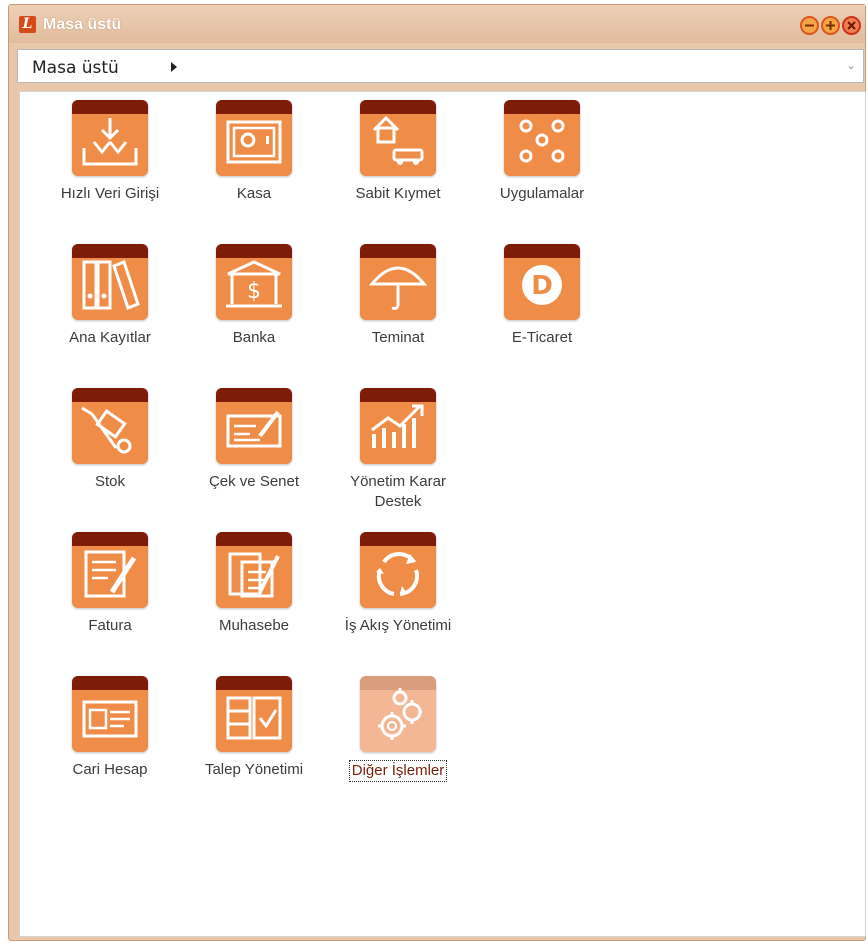 The image size is (868, 943). I want to click on tile-label: İş Akış Yönetimi, so click(398, 625).